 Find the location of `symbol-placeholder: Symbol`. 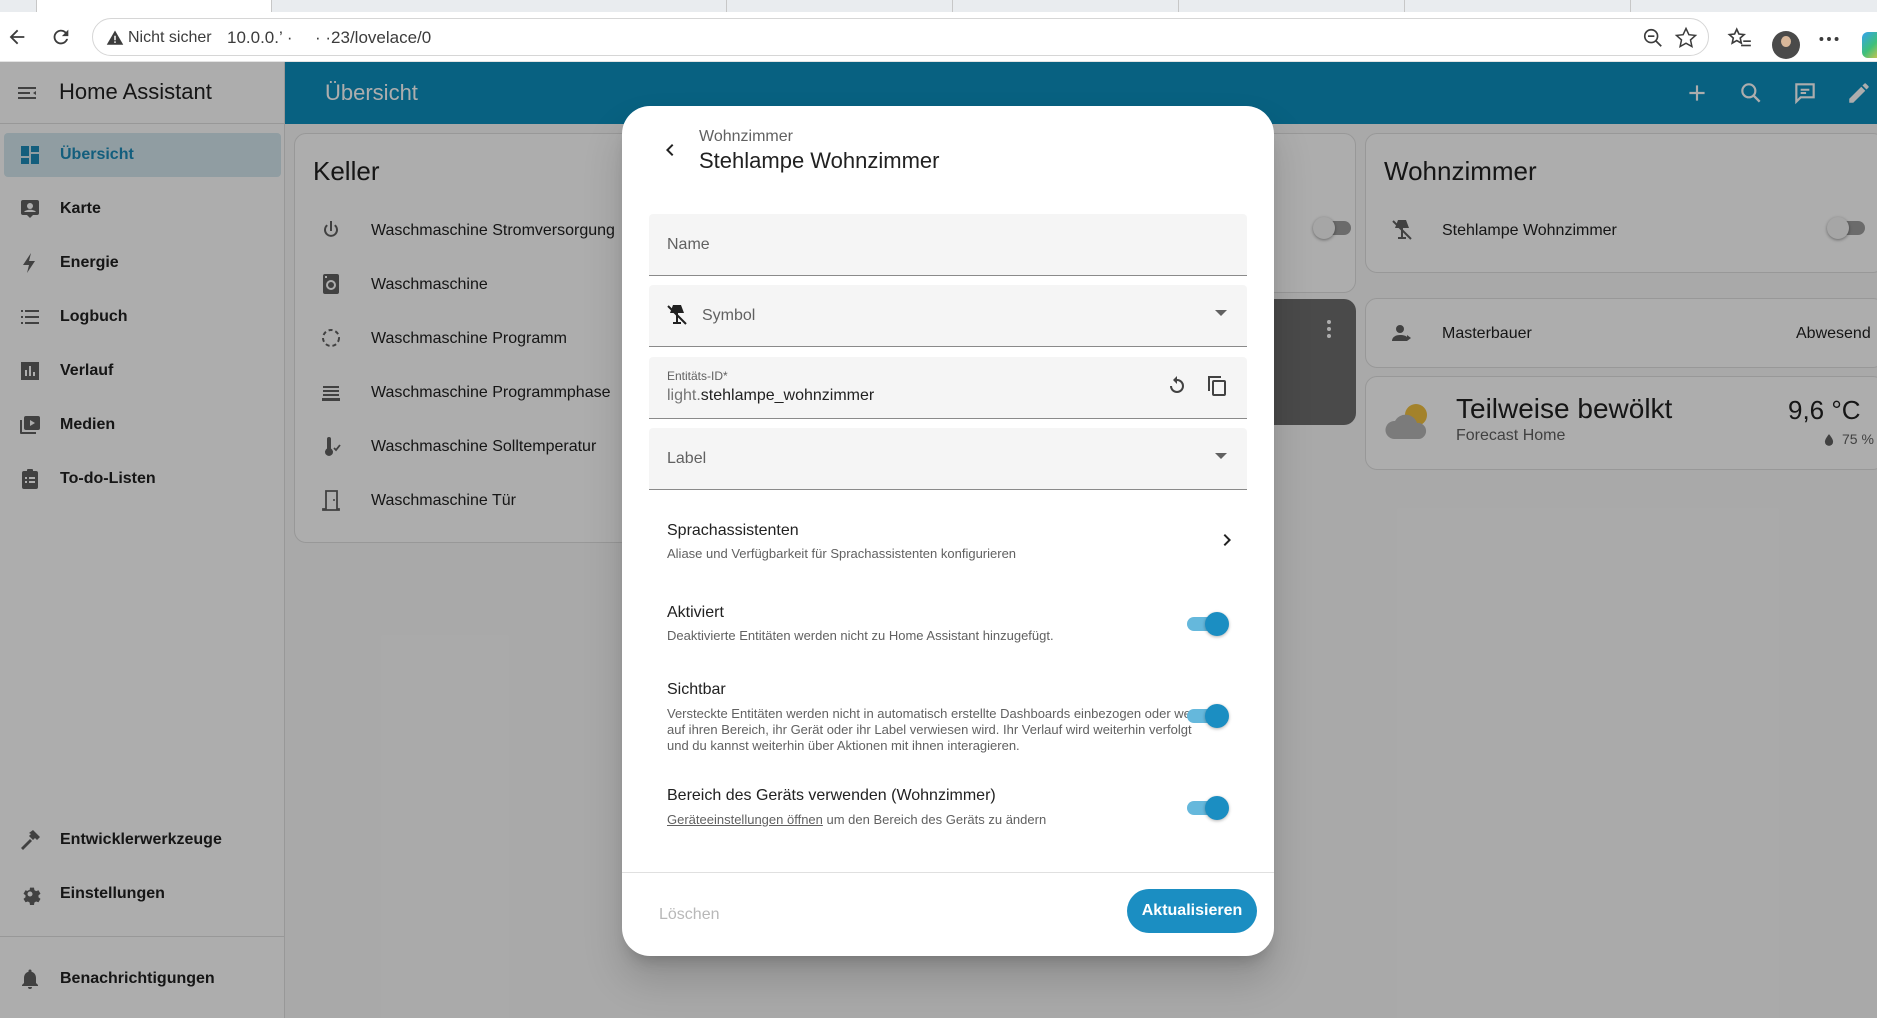

symbol-placeholder: Symbol is located at coordinates (729, 315).